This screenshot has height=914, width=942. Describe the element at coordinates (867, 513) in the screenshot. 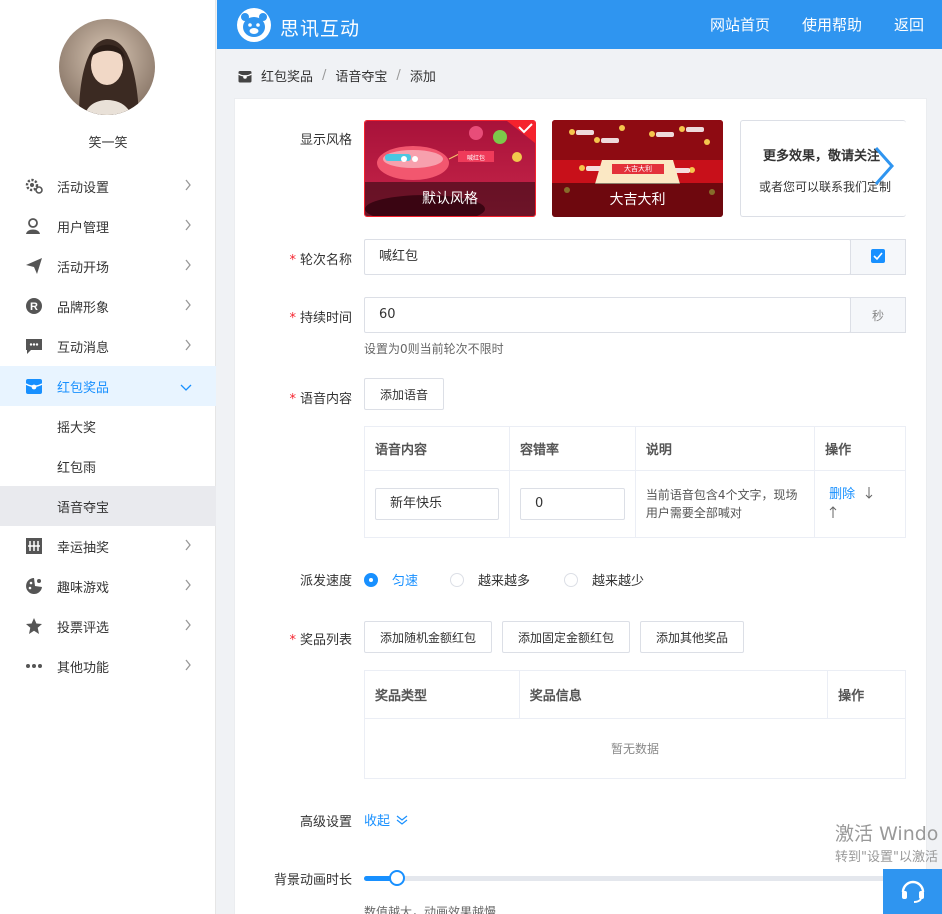

I see `move-up-icon` at that location.